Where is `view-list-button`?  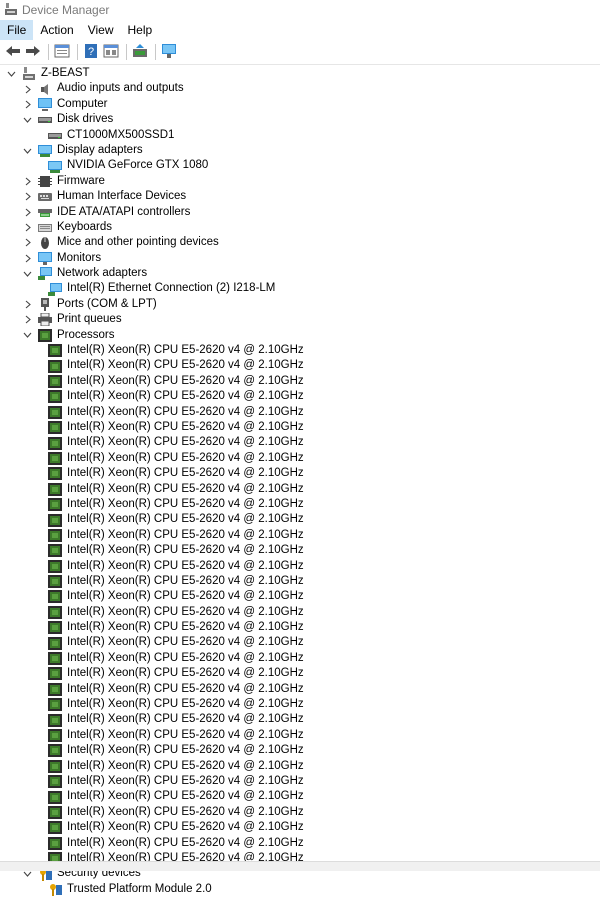 view-list-button is located at coordinates (111, 52).